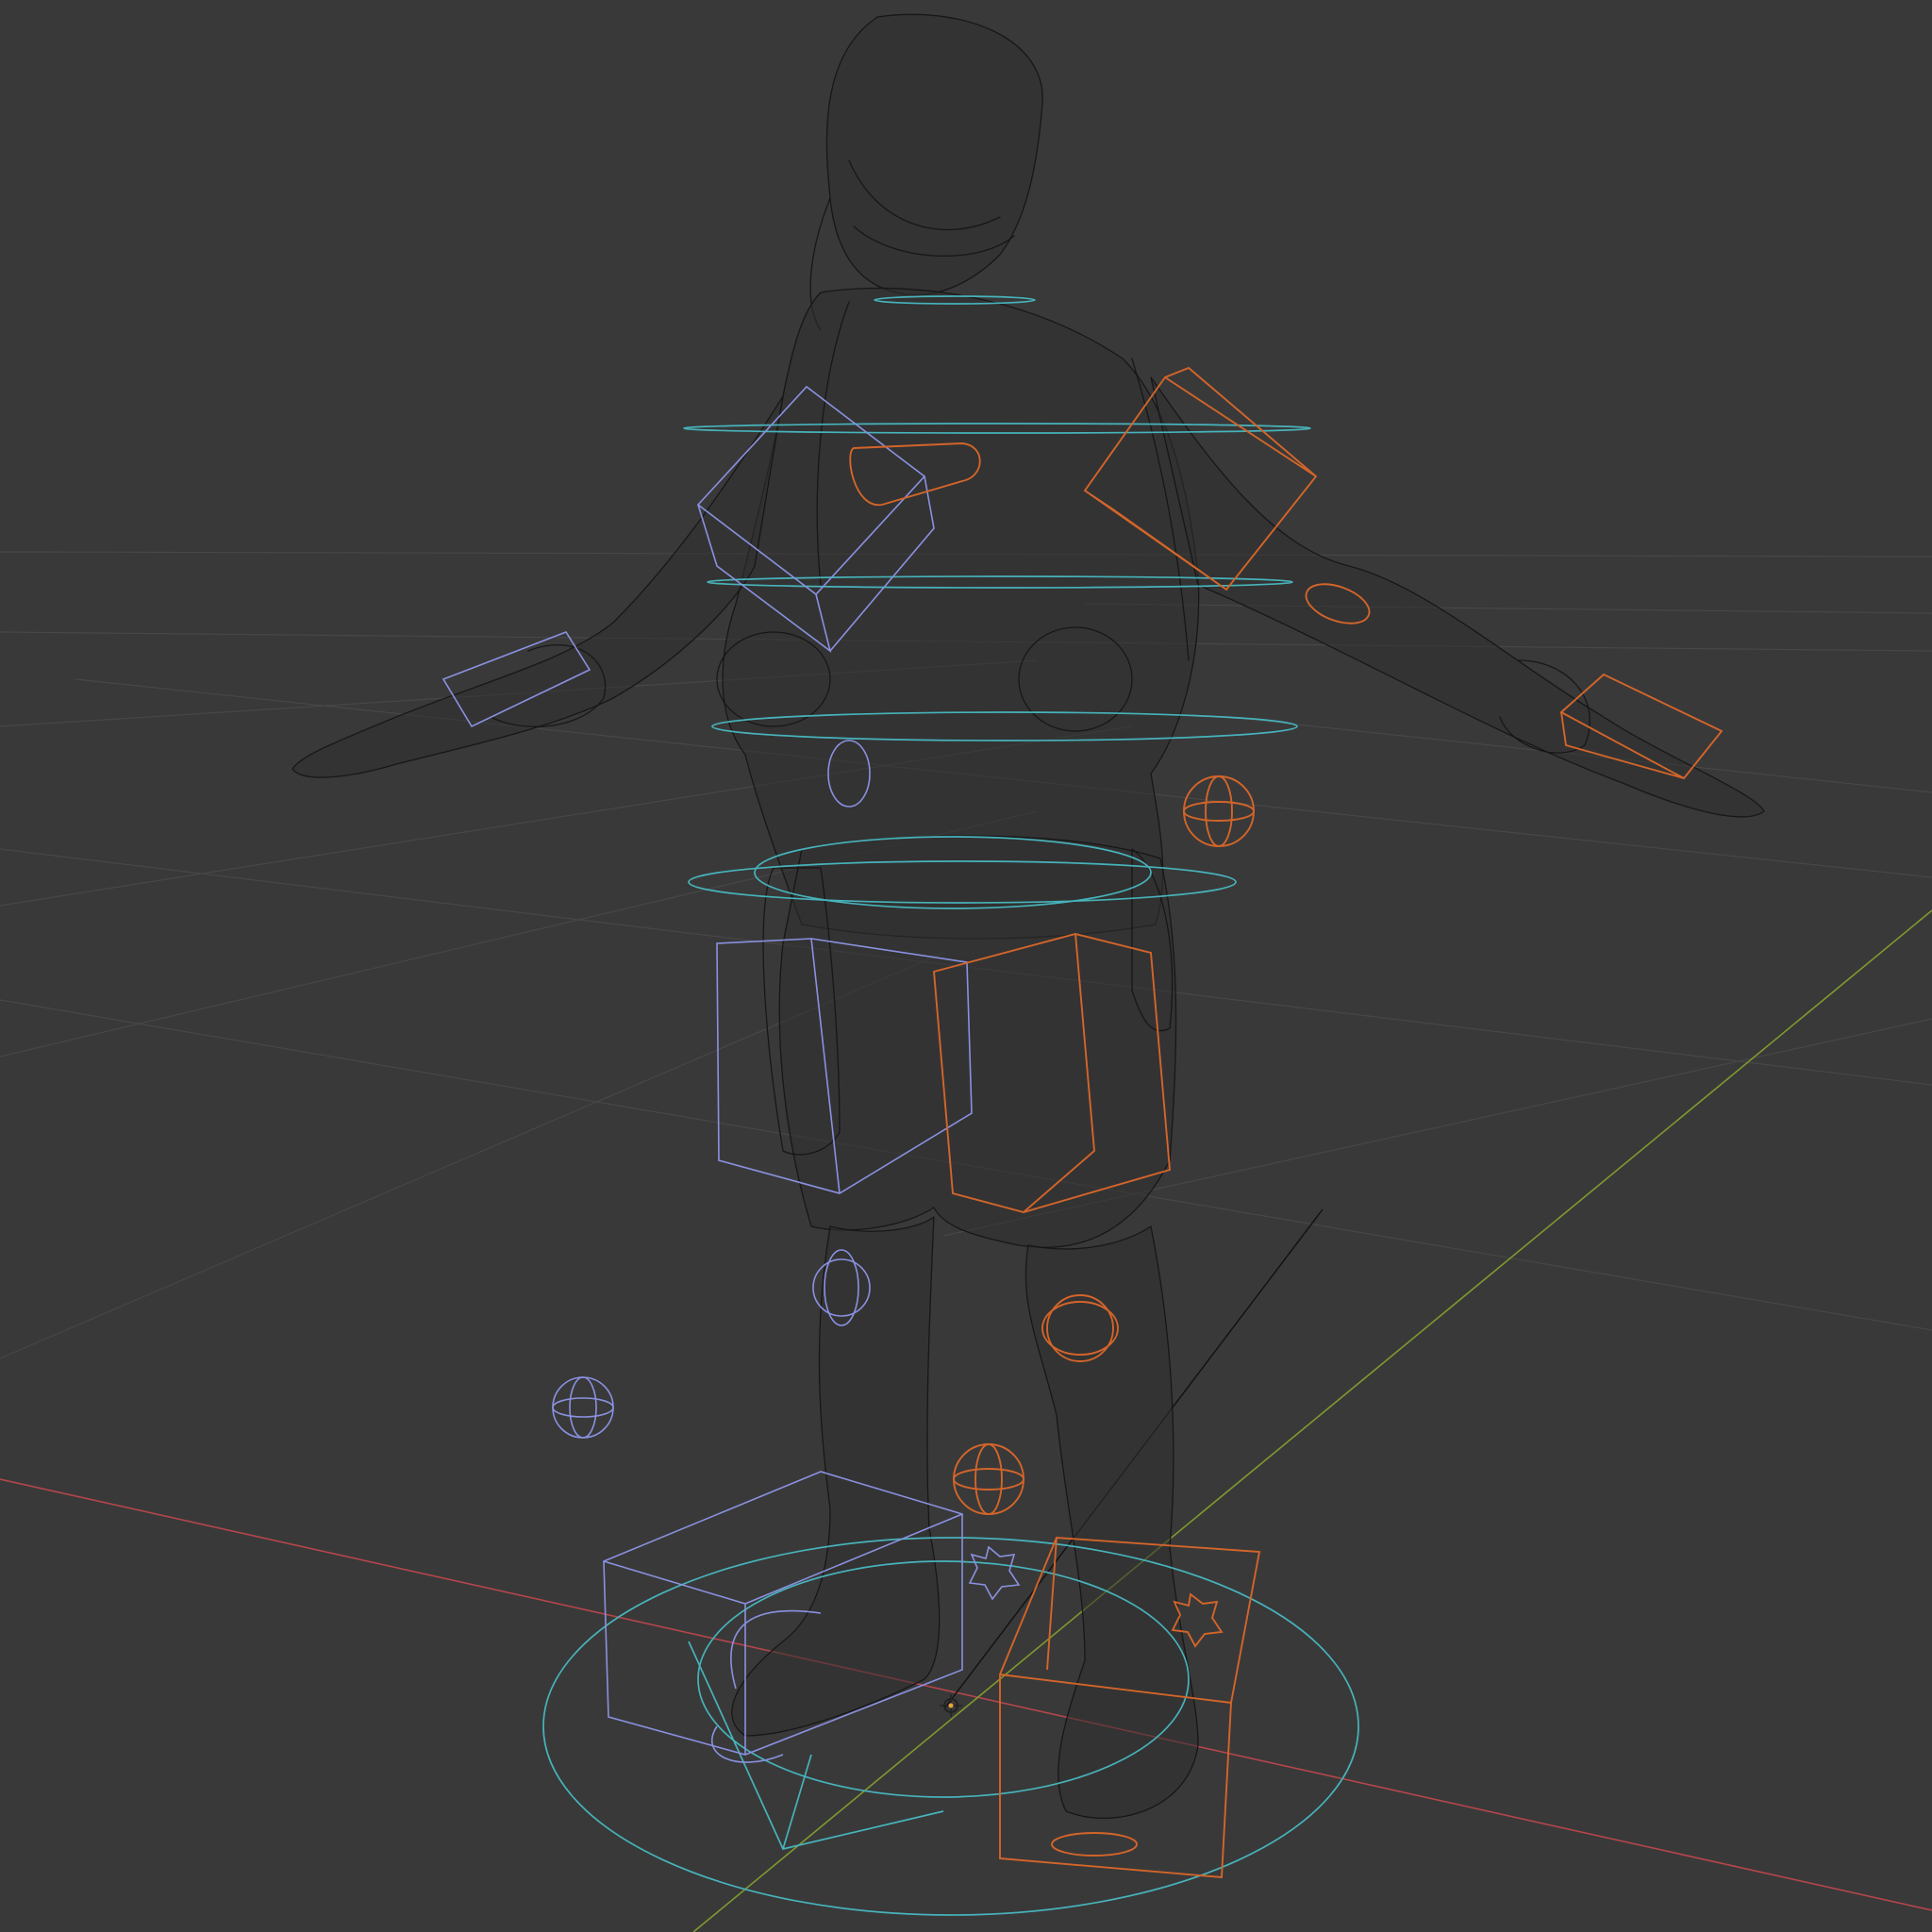 The height and width of the screenshot is (1932, 1932). Describe the element at coordinates (1457, 597) in the screenshot. I see `right-arm-mesh` at that location.